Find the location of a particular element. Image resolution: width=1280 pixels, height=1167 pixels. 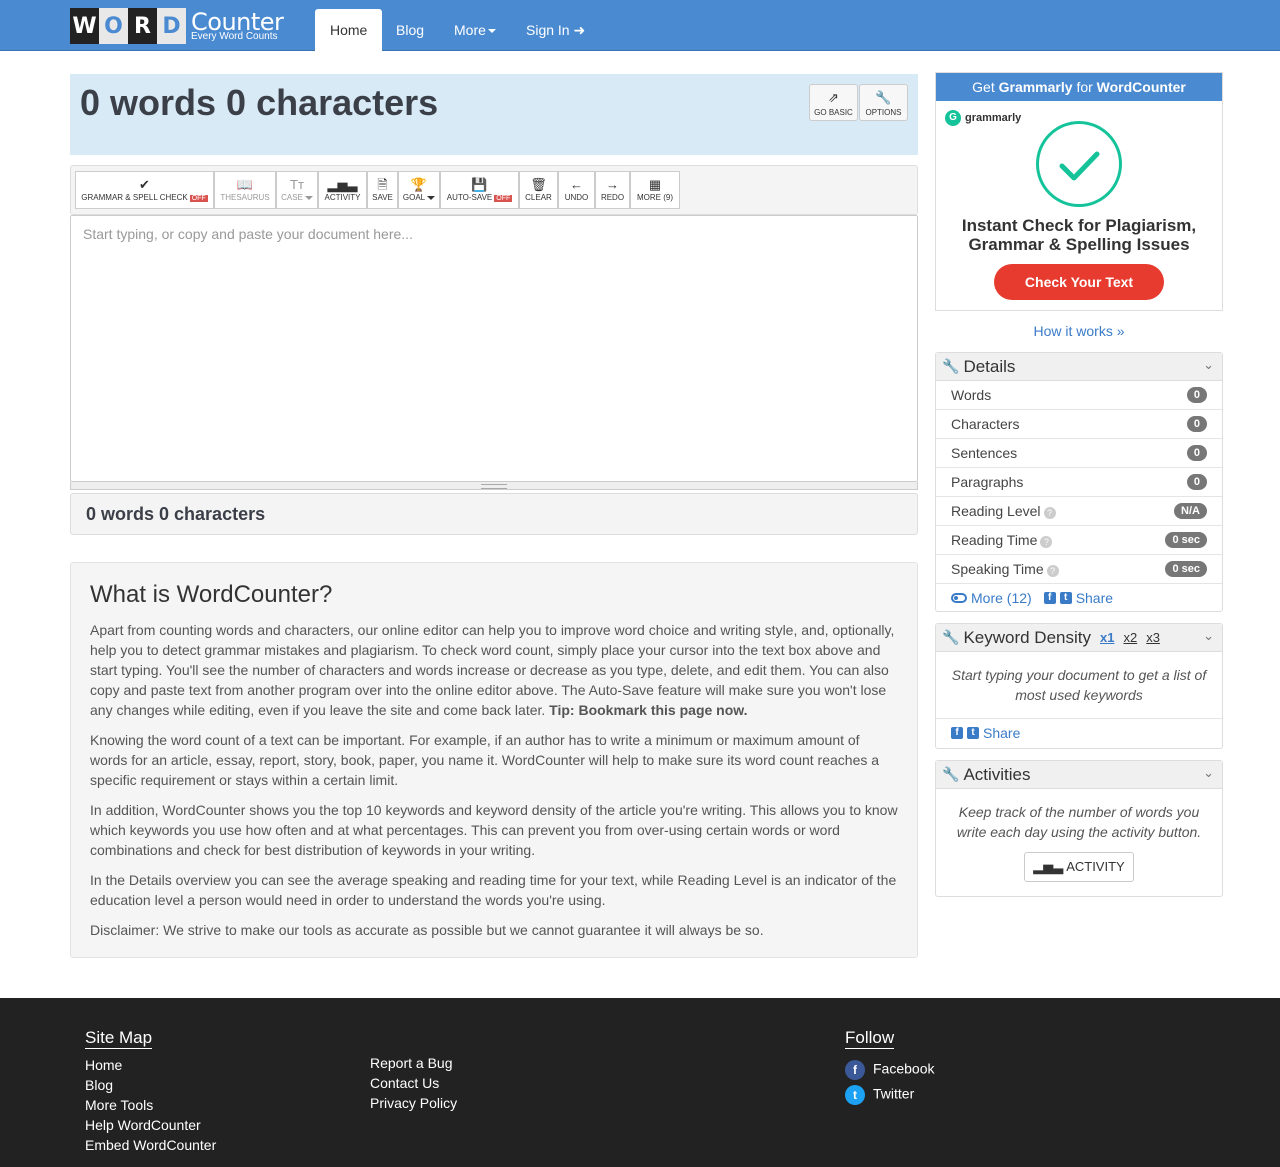

keyword-x3-tab: x3 is located at coordinates (1153, 637).